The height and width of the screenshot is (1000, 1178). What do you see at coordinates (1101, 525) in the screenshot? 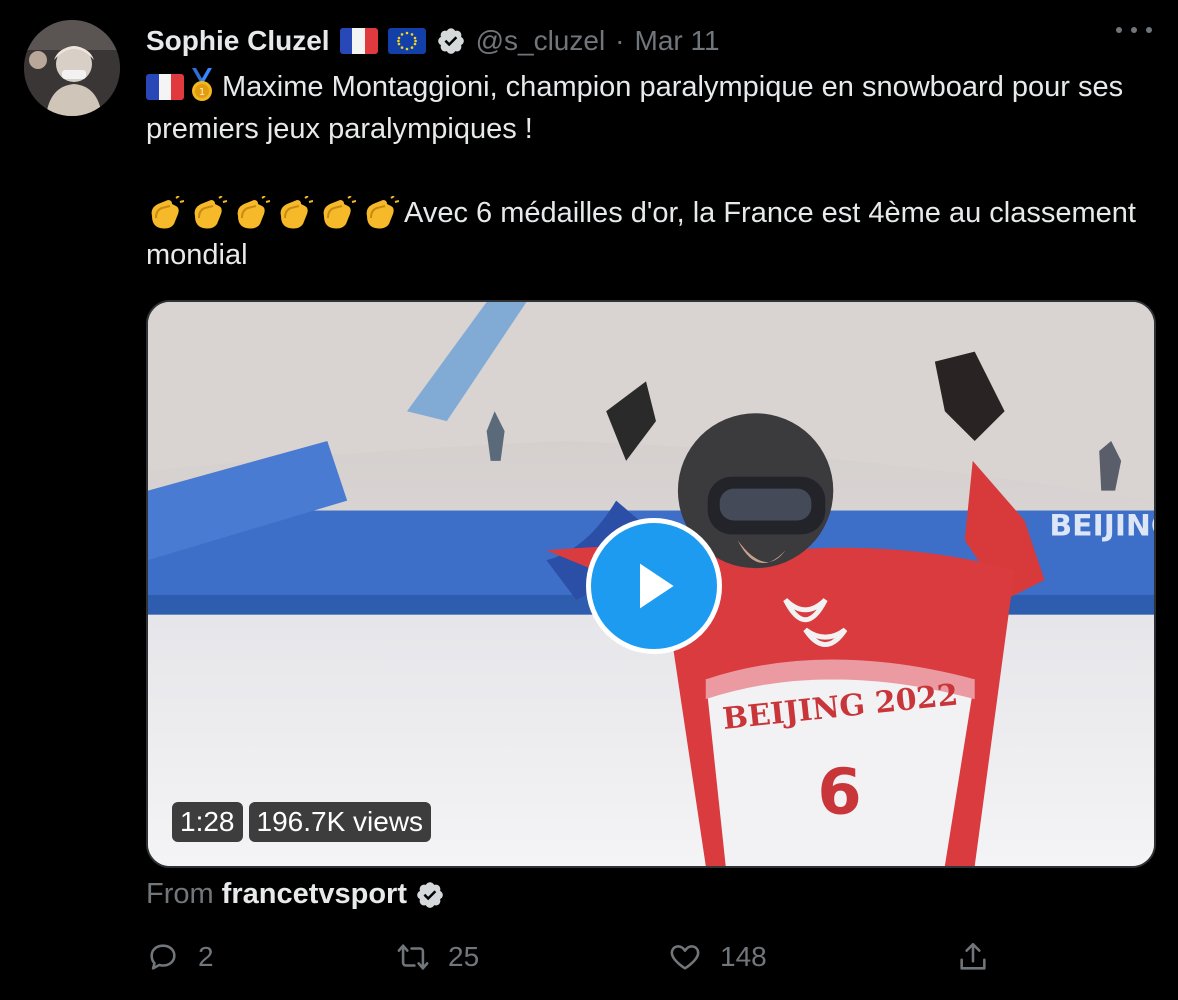
I see `banner-text: BEIJING` at bounding box center [1101, 525].